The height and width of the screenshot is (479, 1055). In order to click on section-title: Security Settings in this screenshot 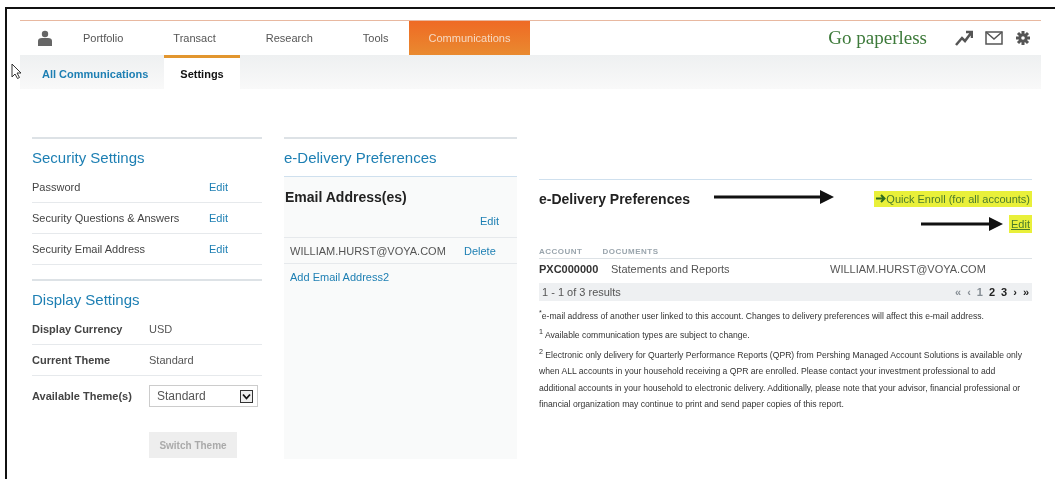, I will do `click(89, 158)`.